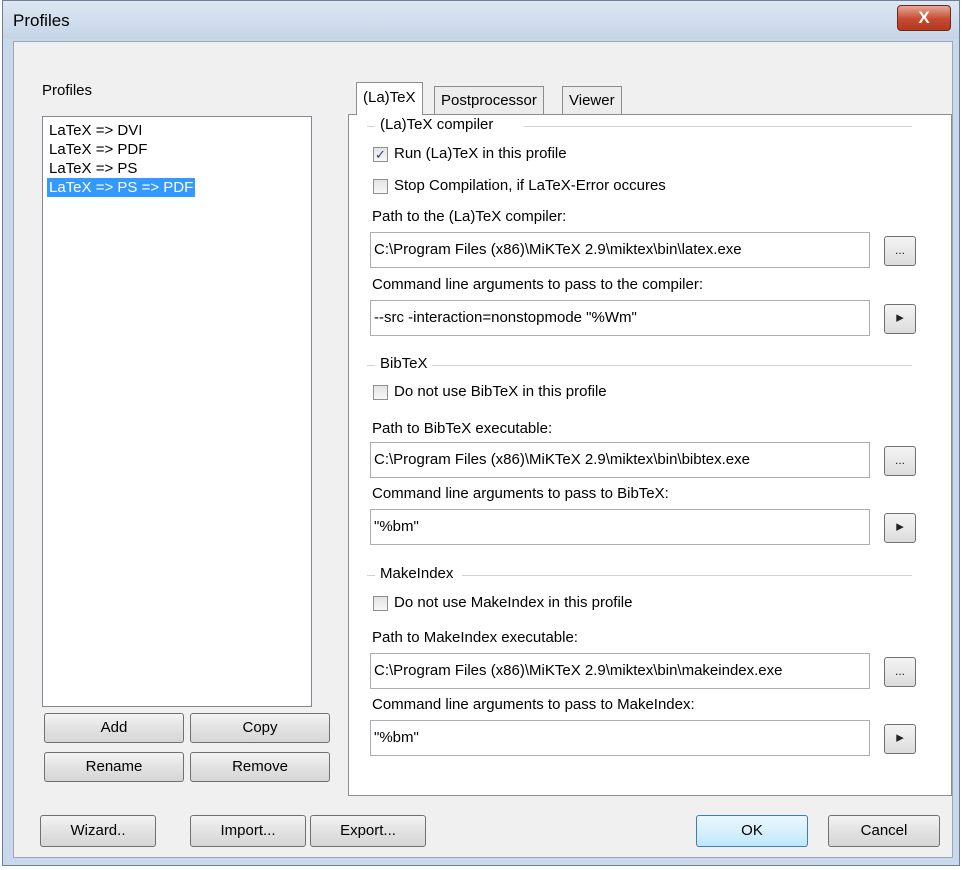 Image resolution: width=963 pixels, height=870 pixels. Describe the element at coordinates (114, 767) in the screenshot. I see `rename-button: Rename` at that location.